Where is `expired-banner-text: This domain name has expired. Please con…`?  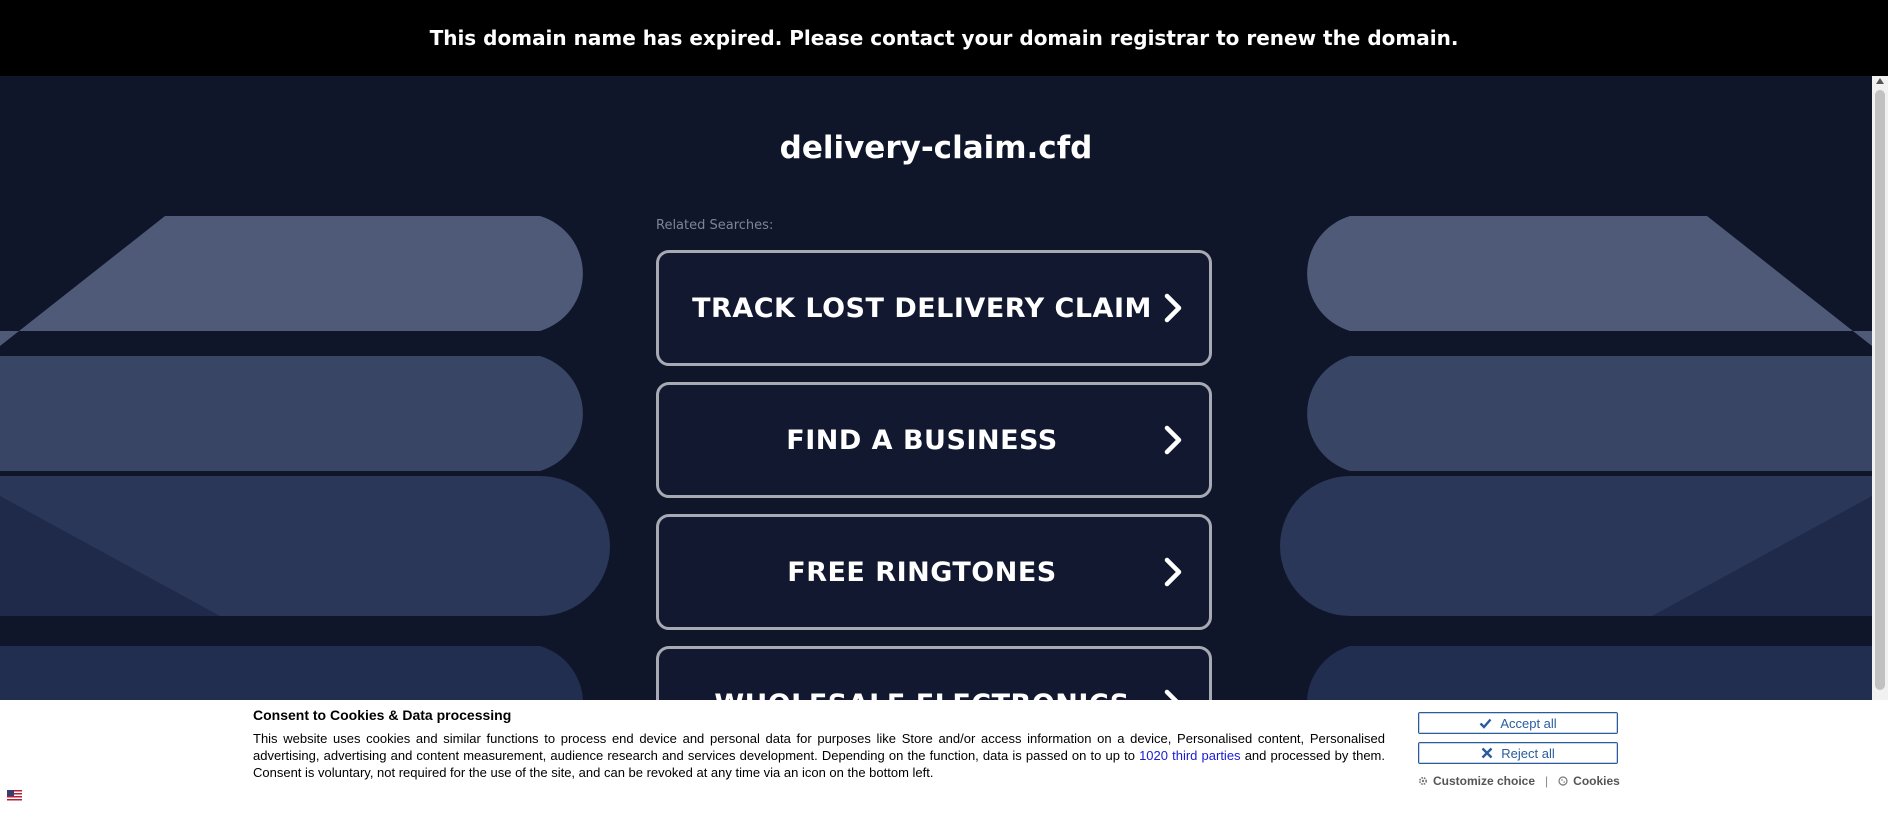 expired-banner-text: This domain name has expired. Please con… is located at coordinates (944, 38).